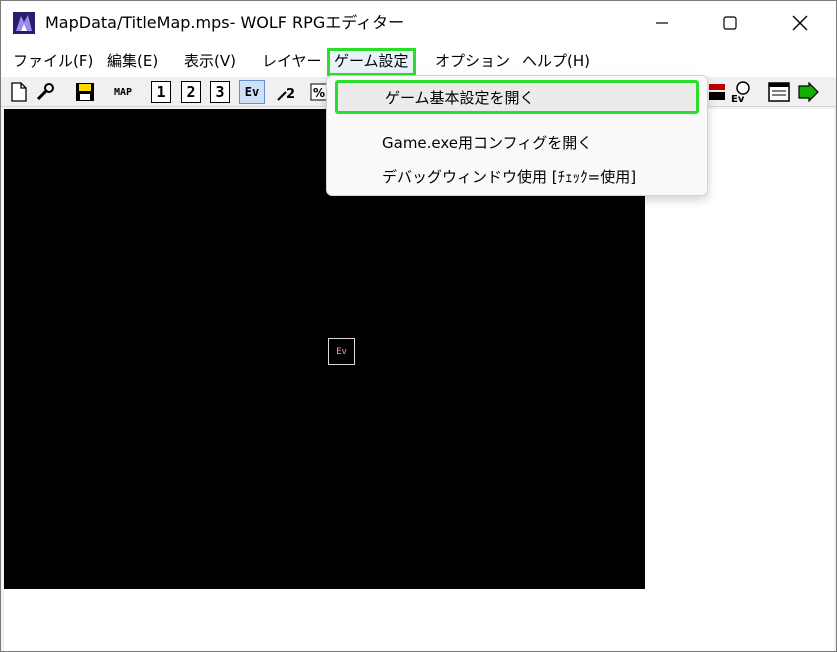 This screenshot has height=652, width=837. Describe the element at coordinates (252, 92) in the screenshot. I see `event-layer-button: Ev` at that location.